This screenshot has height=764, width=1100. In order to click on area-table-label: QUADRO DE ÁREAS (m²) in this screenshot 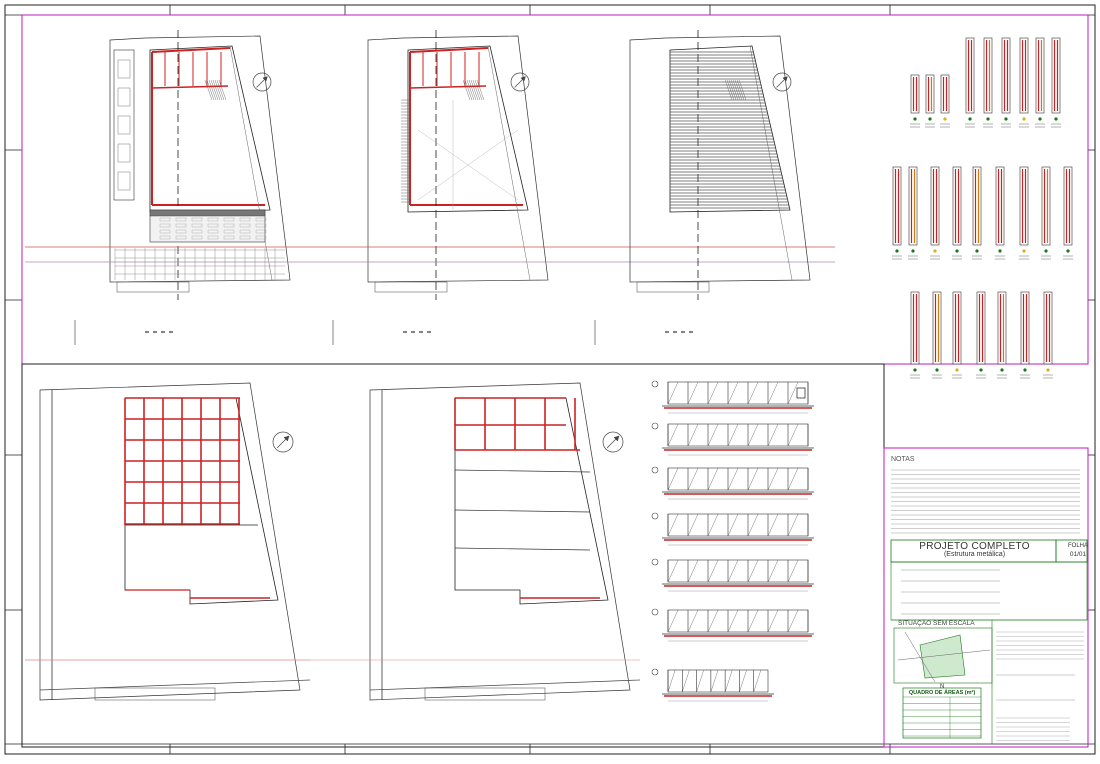, I will do `click(942, 693)`.